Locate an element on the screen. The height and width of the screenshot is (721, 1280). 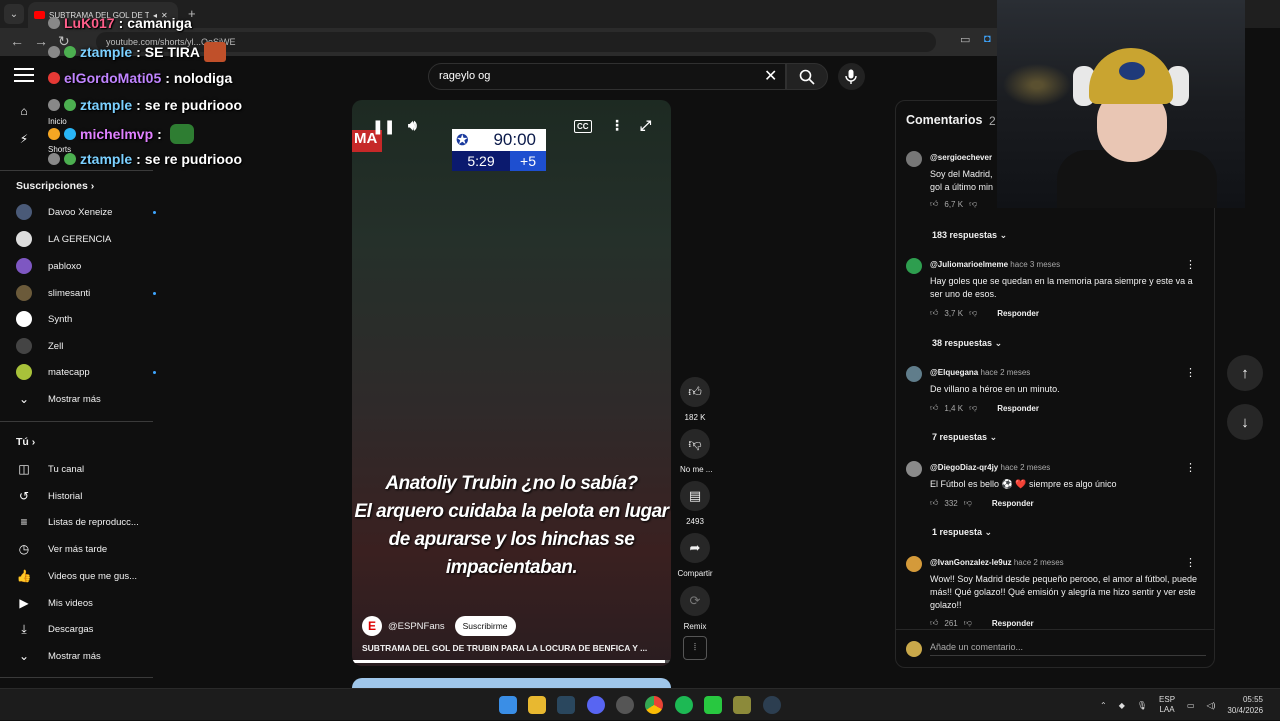
sidebar-item-watch-later: ◷ Ver más tarde is located at coordinates (86, 549).